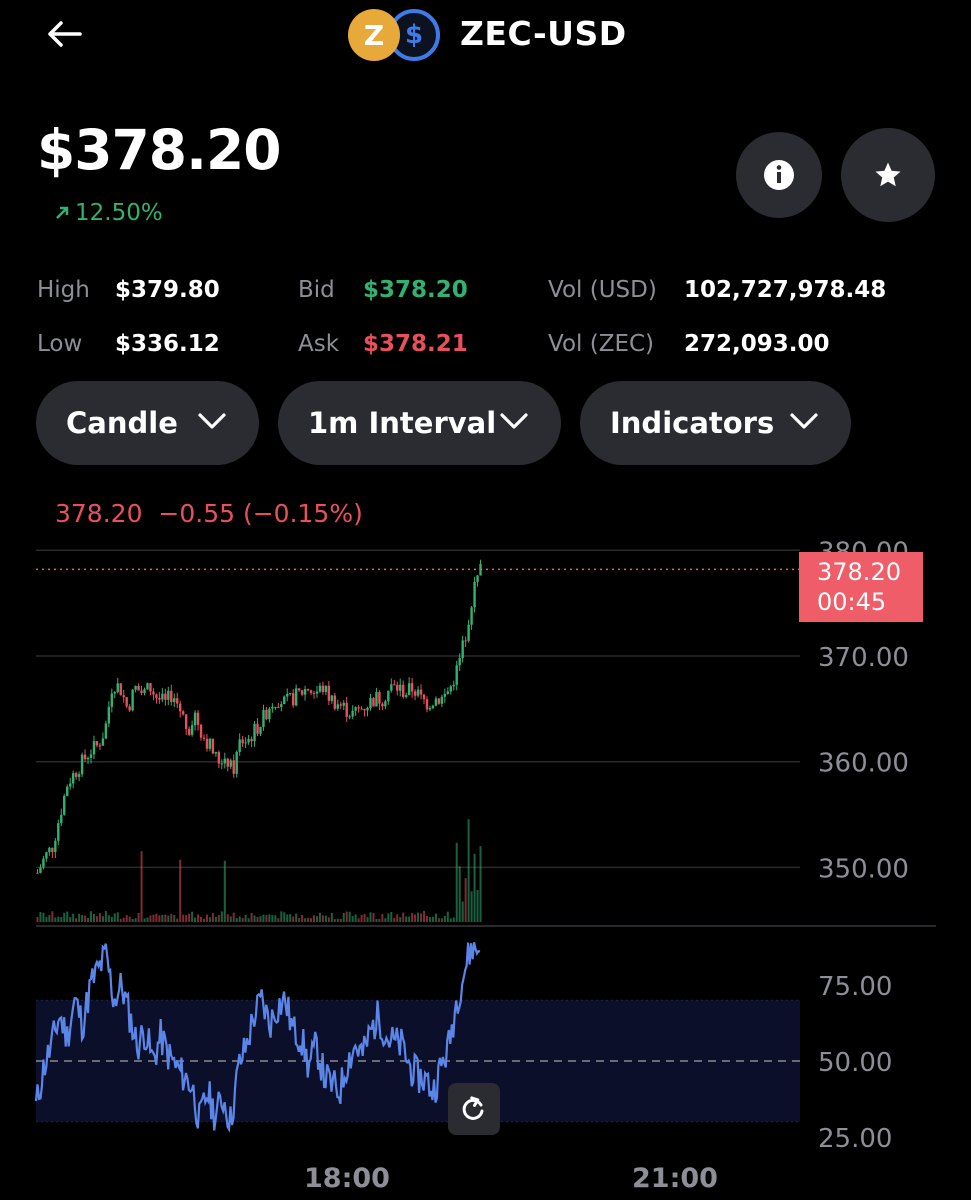  What do you see at coordinates (779, 175) in the screenshot?
I see `info-button` at bounding box center [779, 175].